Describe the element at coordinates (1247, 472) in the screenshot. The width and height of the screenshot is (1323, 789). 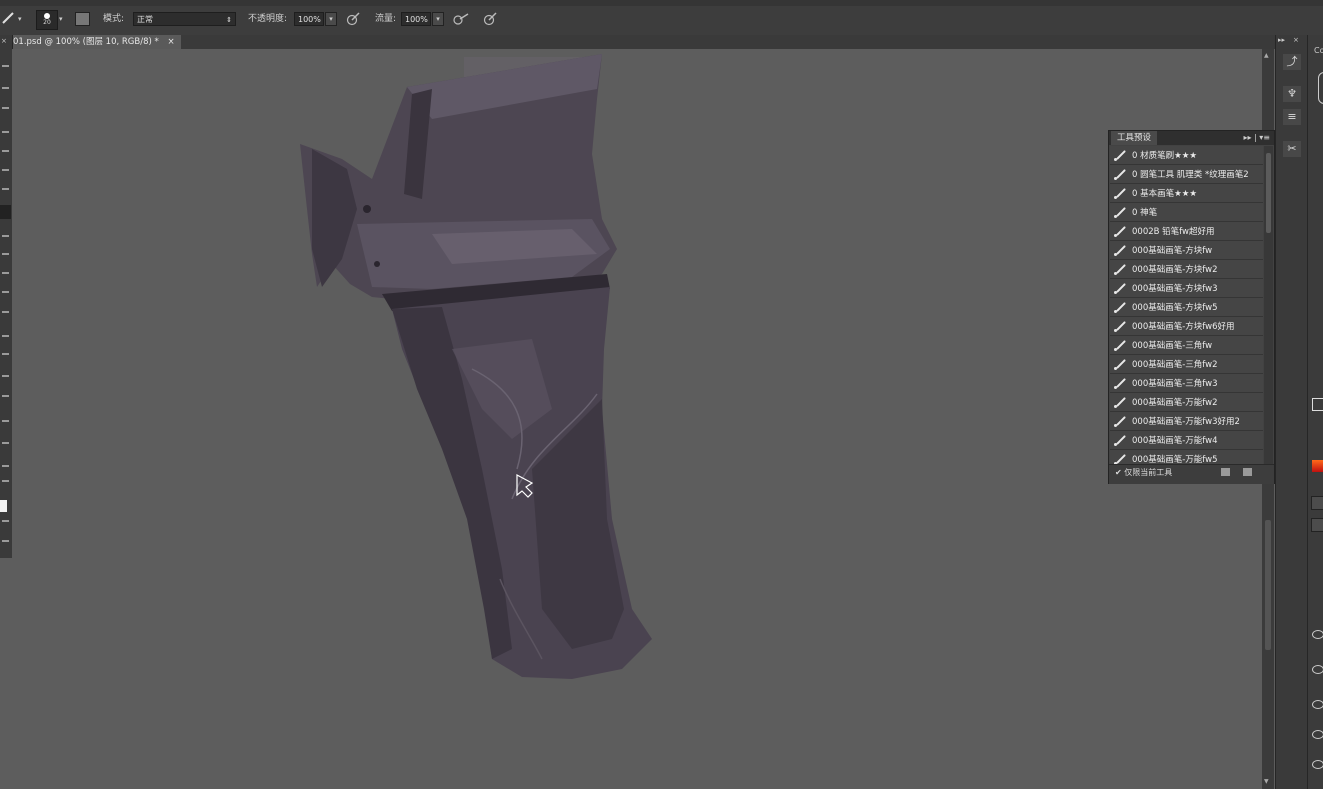
I see `trash-icon` at that location.